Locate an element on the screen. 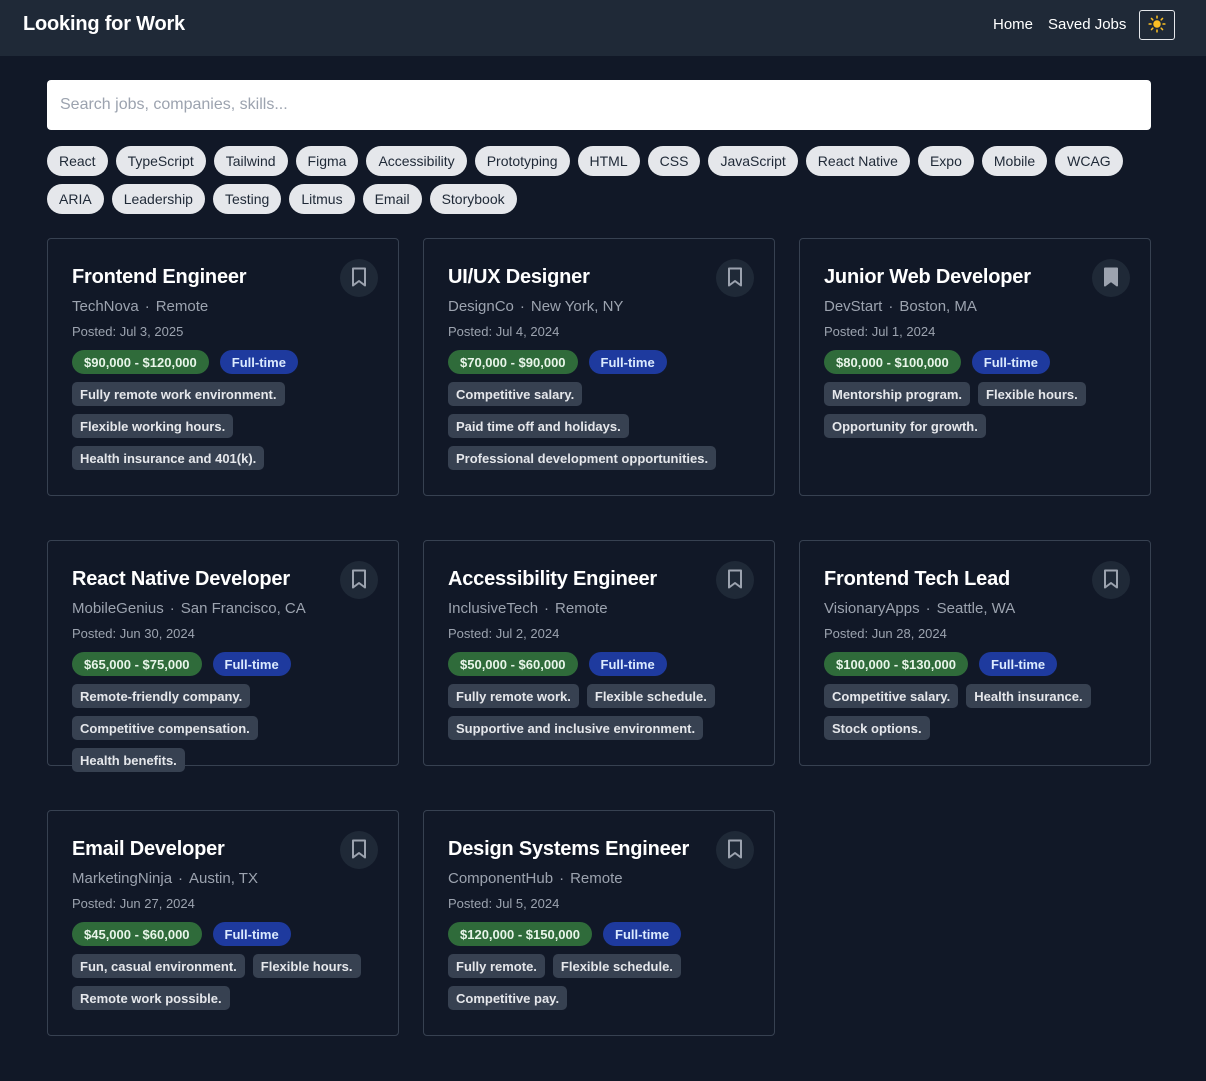  benefit-chip: Opportunity for growth. is located at coordinates (905, 426).